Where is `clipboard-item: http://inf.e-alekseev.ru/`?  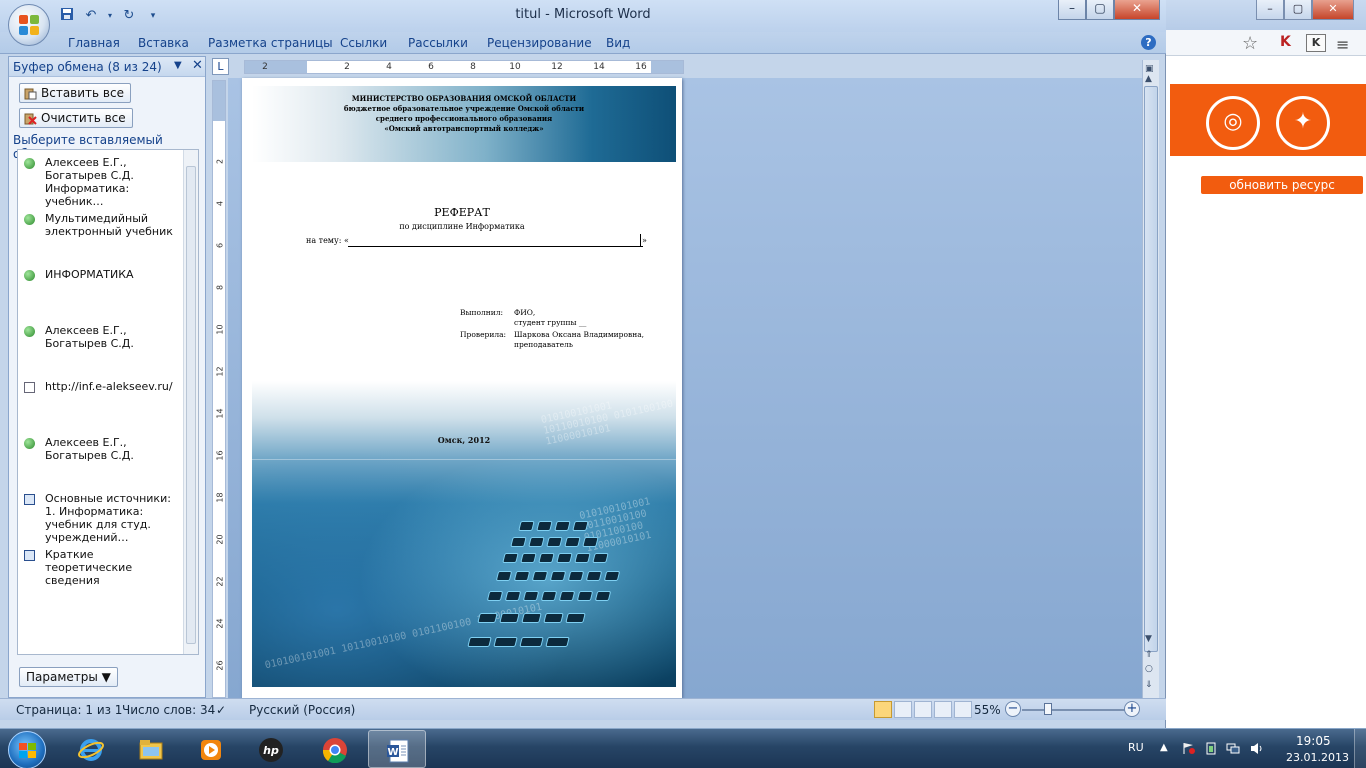
clipboard-item: http://inf.e-alekseev.ru/ is located at coordinates (101, 386).